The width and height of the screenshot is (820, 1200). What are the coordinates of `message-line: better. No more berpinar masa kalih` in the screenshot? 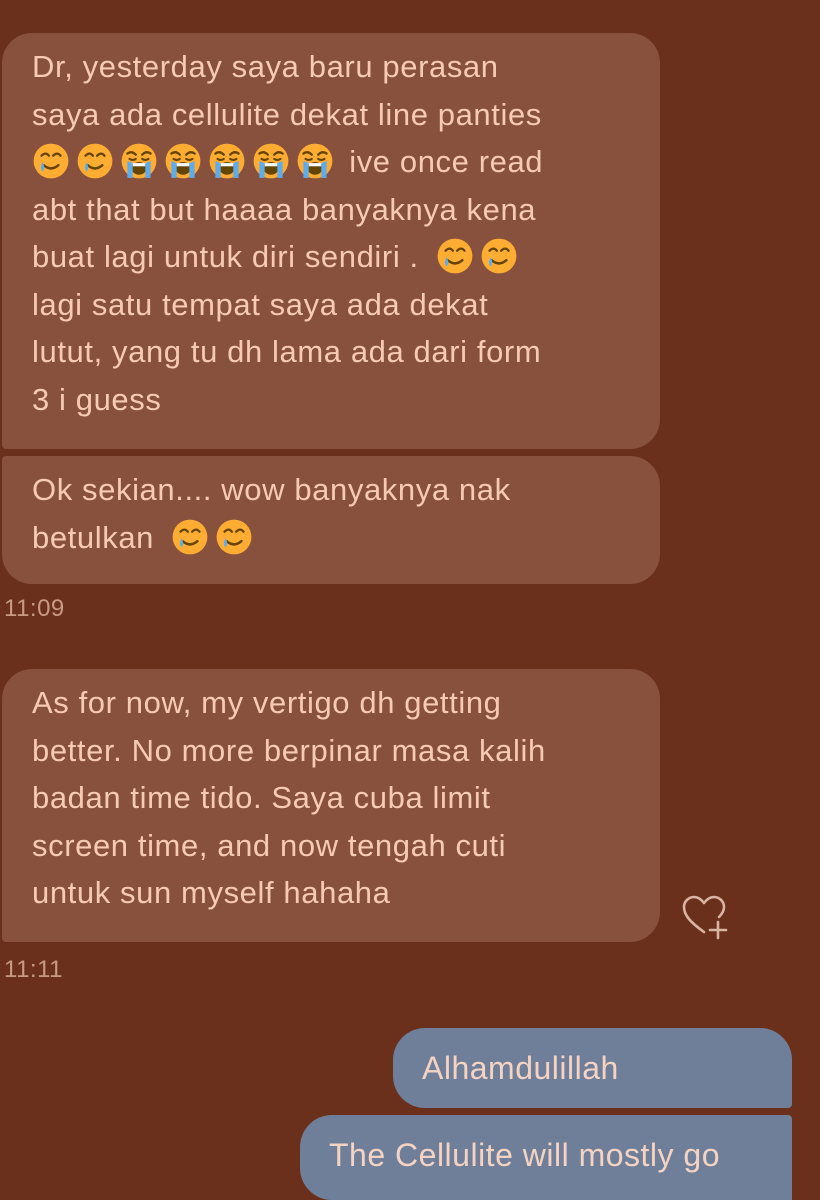 It's located at (289, 750).